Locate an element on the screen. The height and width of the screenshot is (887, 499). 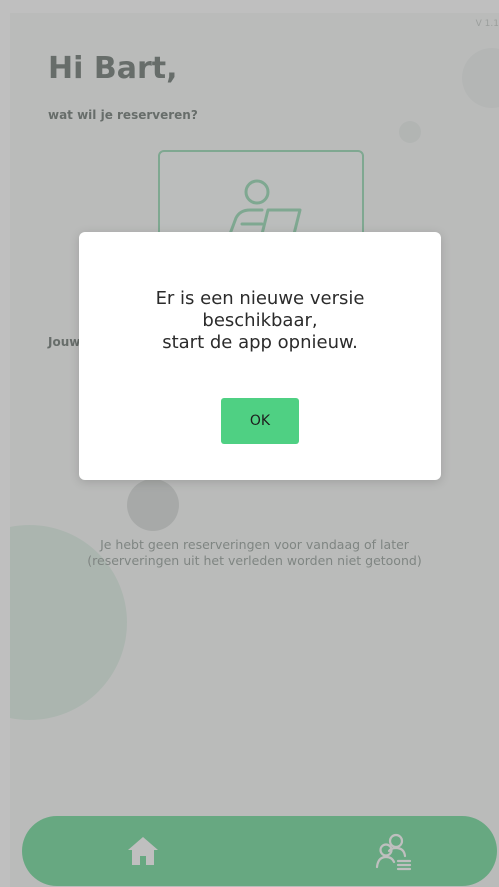
dialog-message-line-1: Er is een nieuwe versie is located at coordinates (260, 298).